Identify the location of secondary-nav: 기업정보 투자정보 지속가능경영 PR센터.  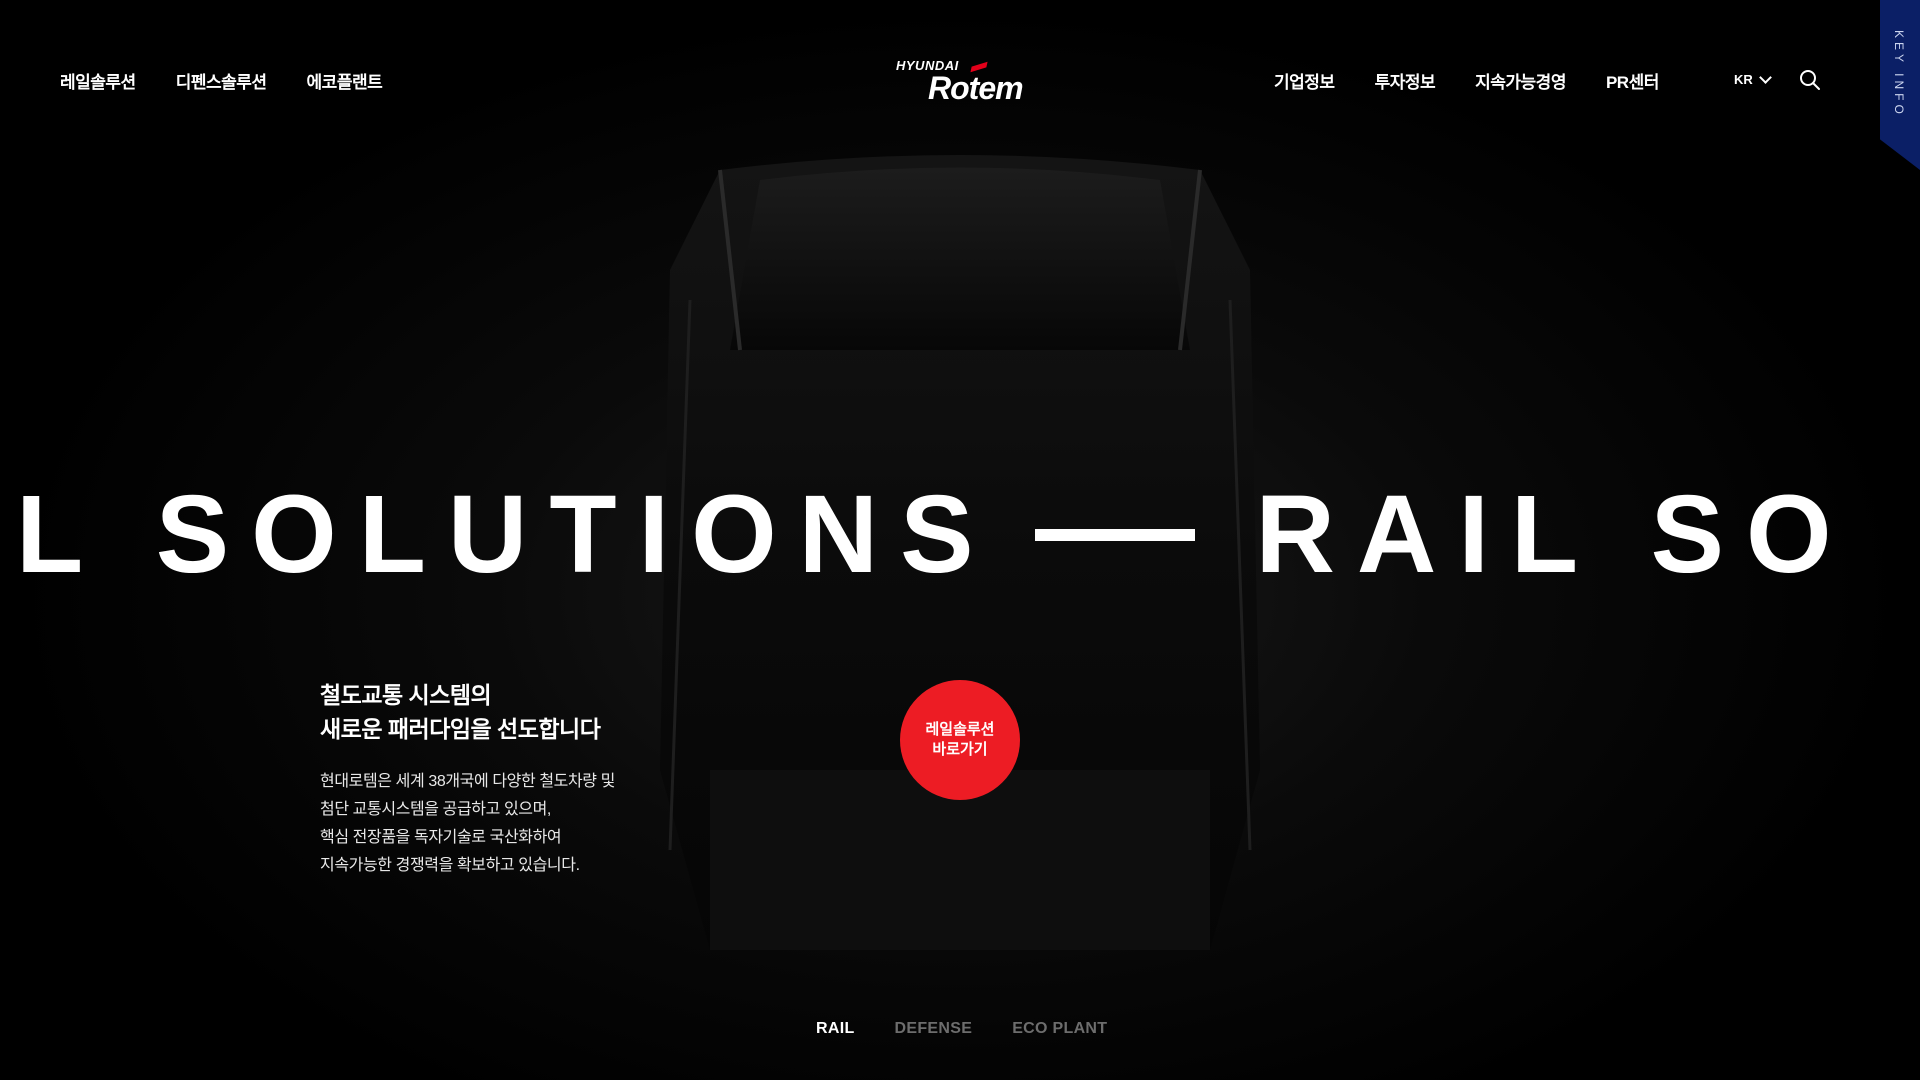
(1466, 80).